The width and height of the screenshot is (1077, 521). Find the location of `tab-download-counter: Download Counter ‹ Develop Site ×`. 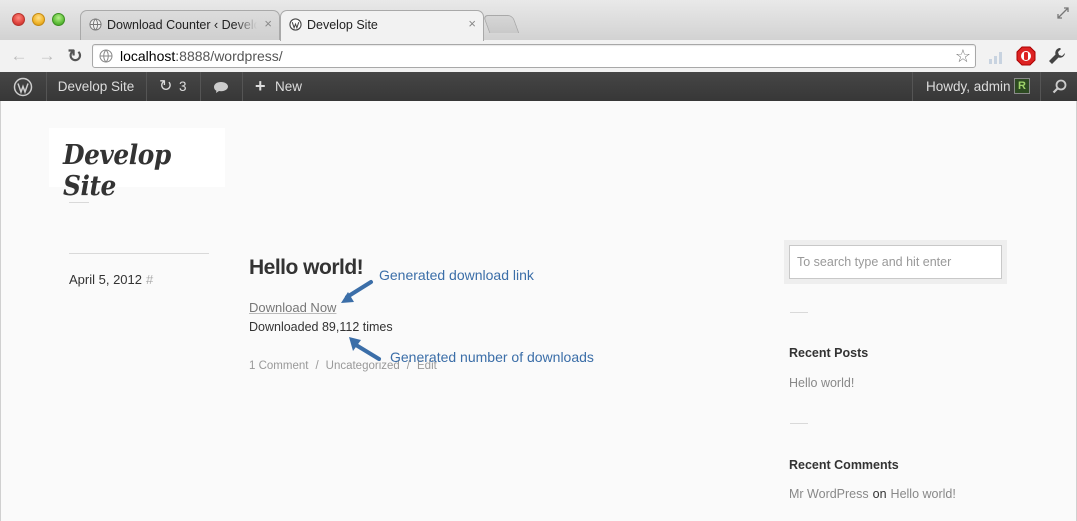

tab-download-counter: Download Counter ‹ Develop Site × is located at coordinates (180, 25).